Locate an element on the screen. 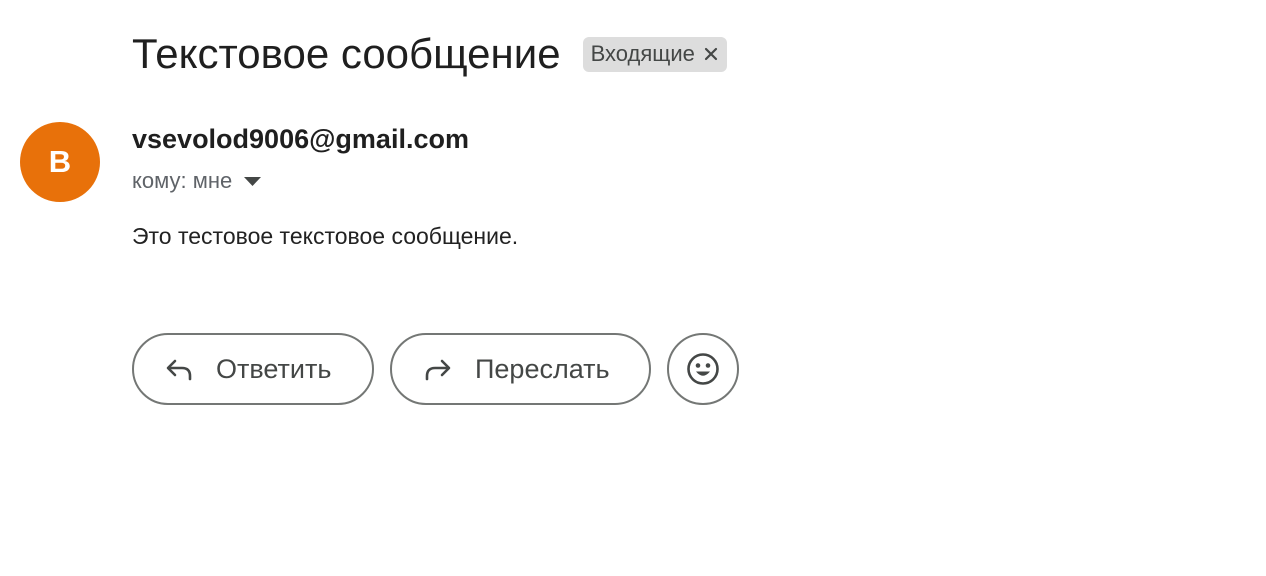 This screenshot has width=1266, height=576. forward-icon is located at coordinates (438, 370).